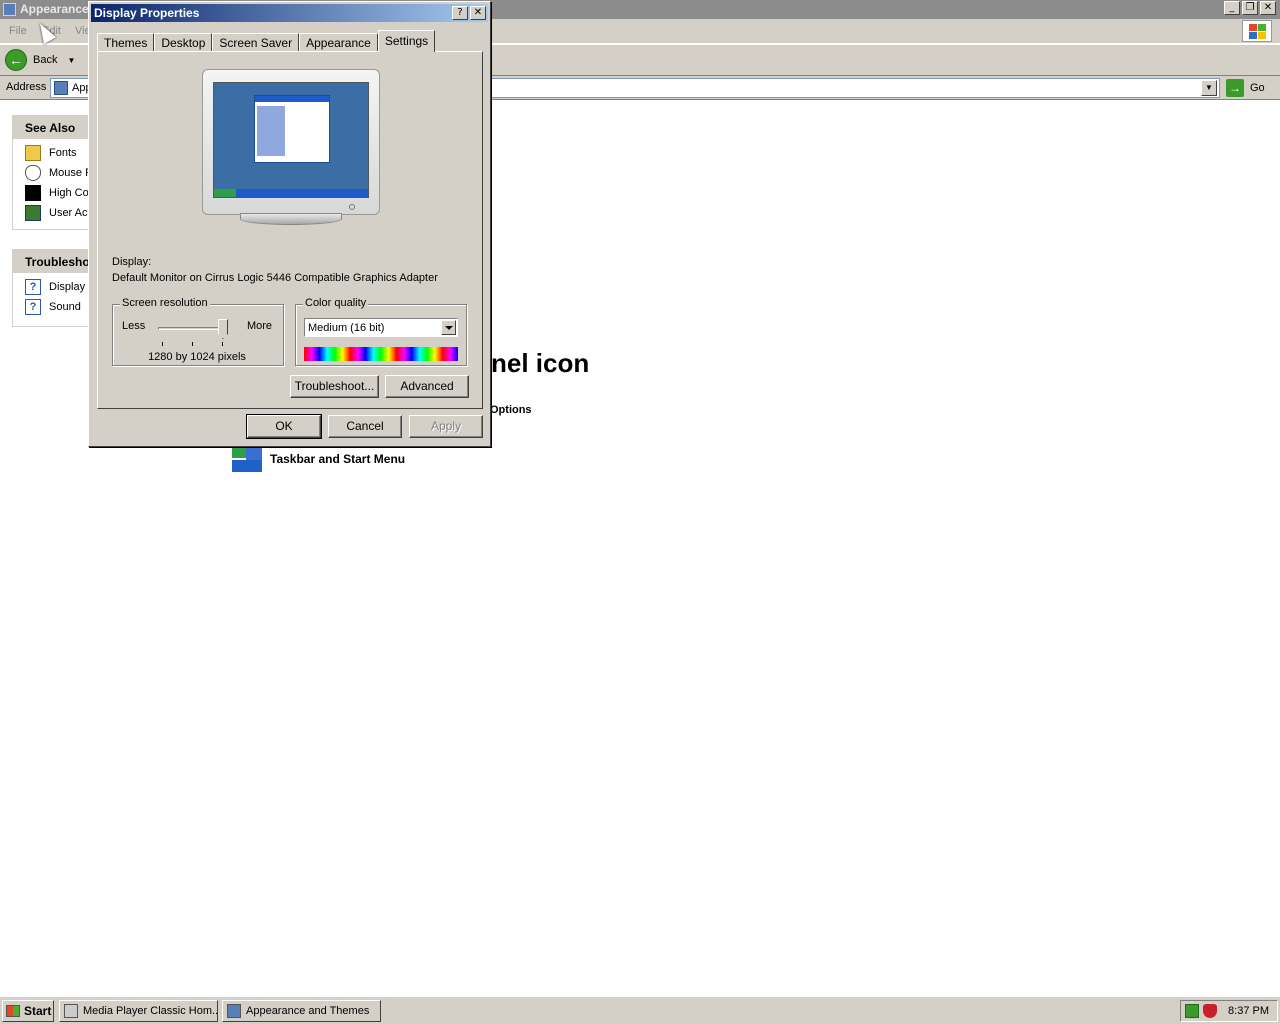 The height and width of the screenshot is (1024, 1280). I want to click on desktop-preview, so click(291, 140).